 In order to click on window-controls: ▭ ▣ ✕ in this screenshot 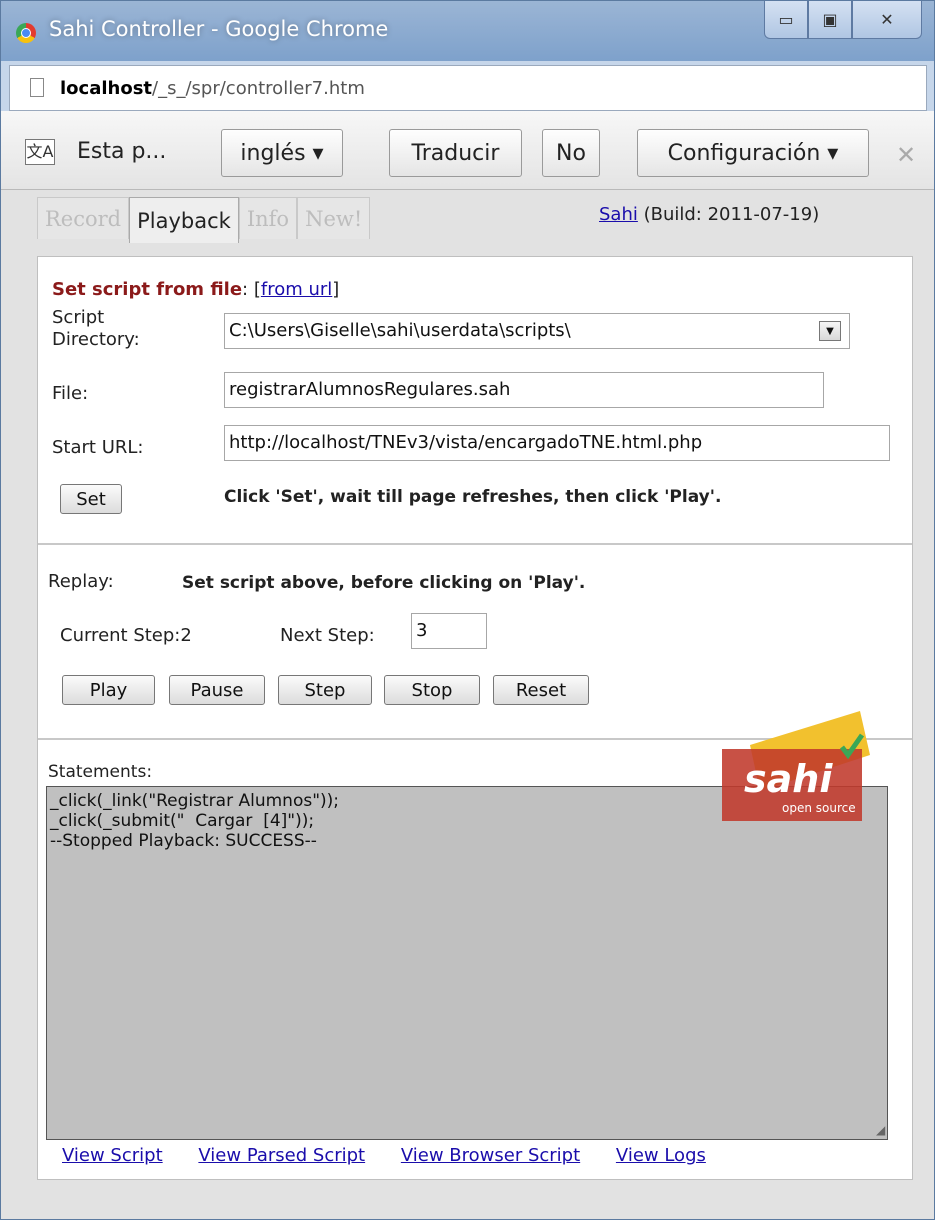, I will do `click(843, 20)`.